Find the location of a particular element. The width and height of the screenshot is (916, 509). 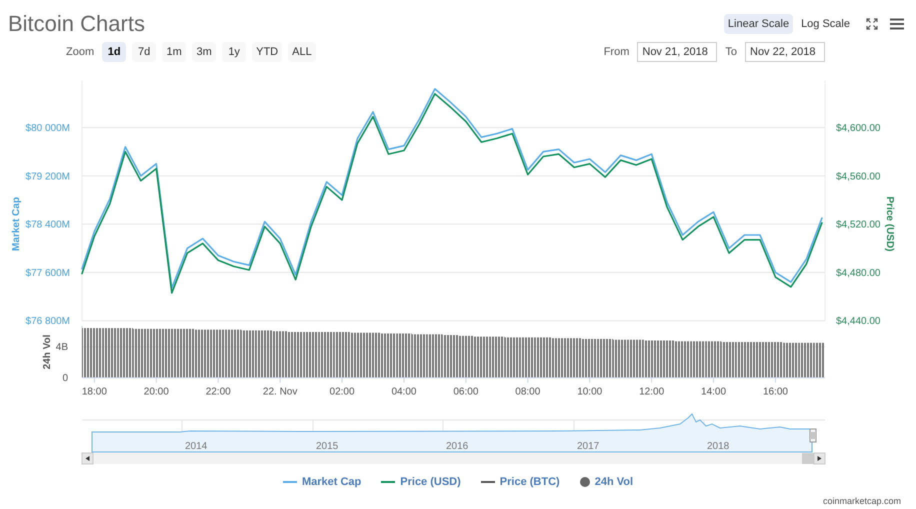

axis-label: $4,600.00 is located at coordinates (858, 128).